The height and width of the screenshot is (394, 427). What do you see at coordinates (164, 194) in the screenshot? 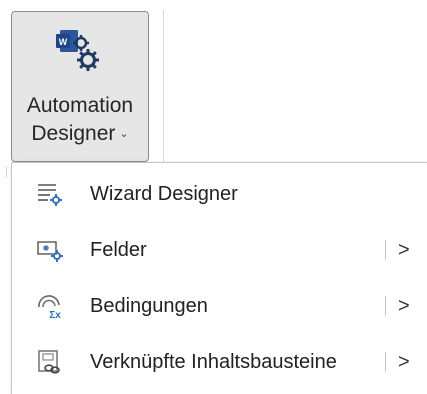
I see `menu-item-label: Wizard Designer` at bounding box center [164, 194].